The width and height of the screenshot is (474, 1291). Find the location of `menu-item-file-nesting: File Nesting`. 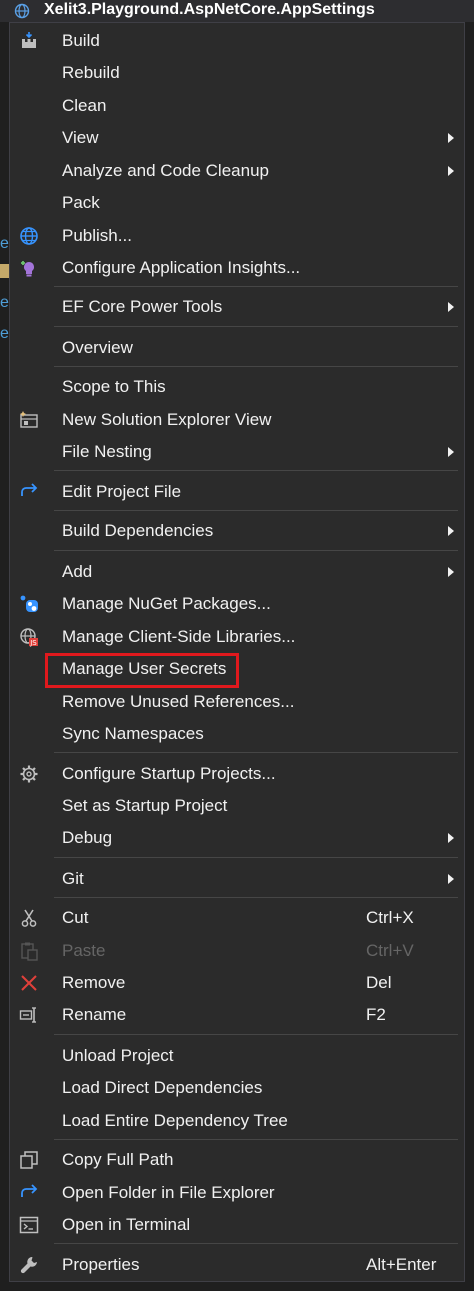

menu-item-file-nesting: File Nesting is located at coordinates (237, 452).